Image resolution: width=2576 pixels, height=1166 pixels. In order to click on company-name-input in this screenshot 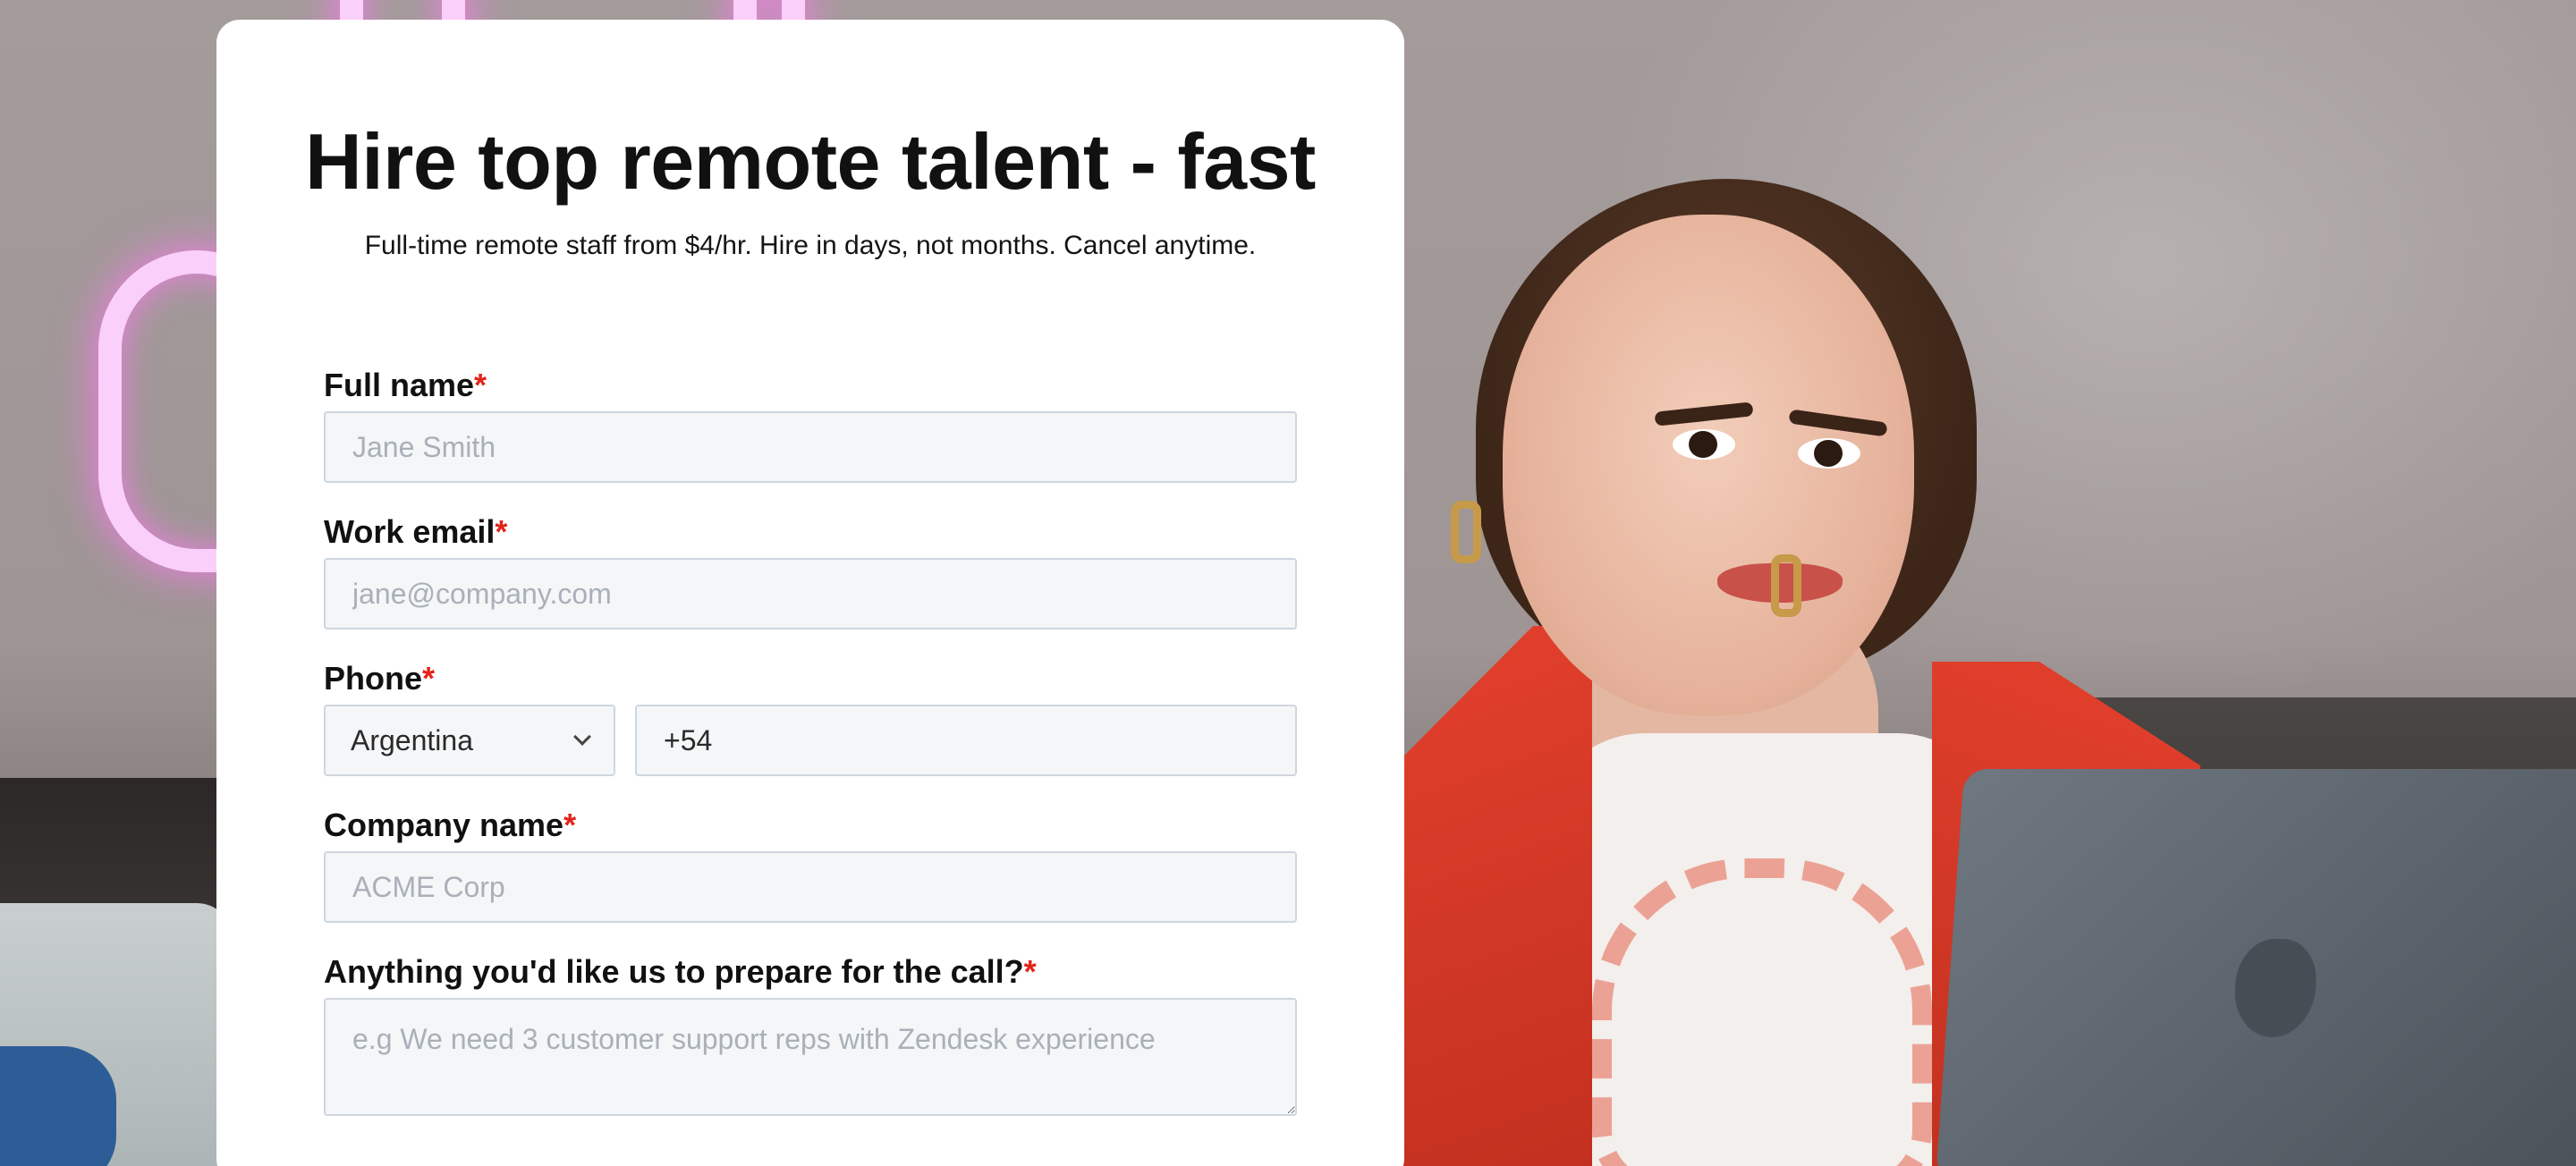, I will do `click(810, 887)`.